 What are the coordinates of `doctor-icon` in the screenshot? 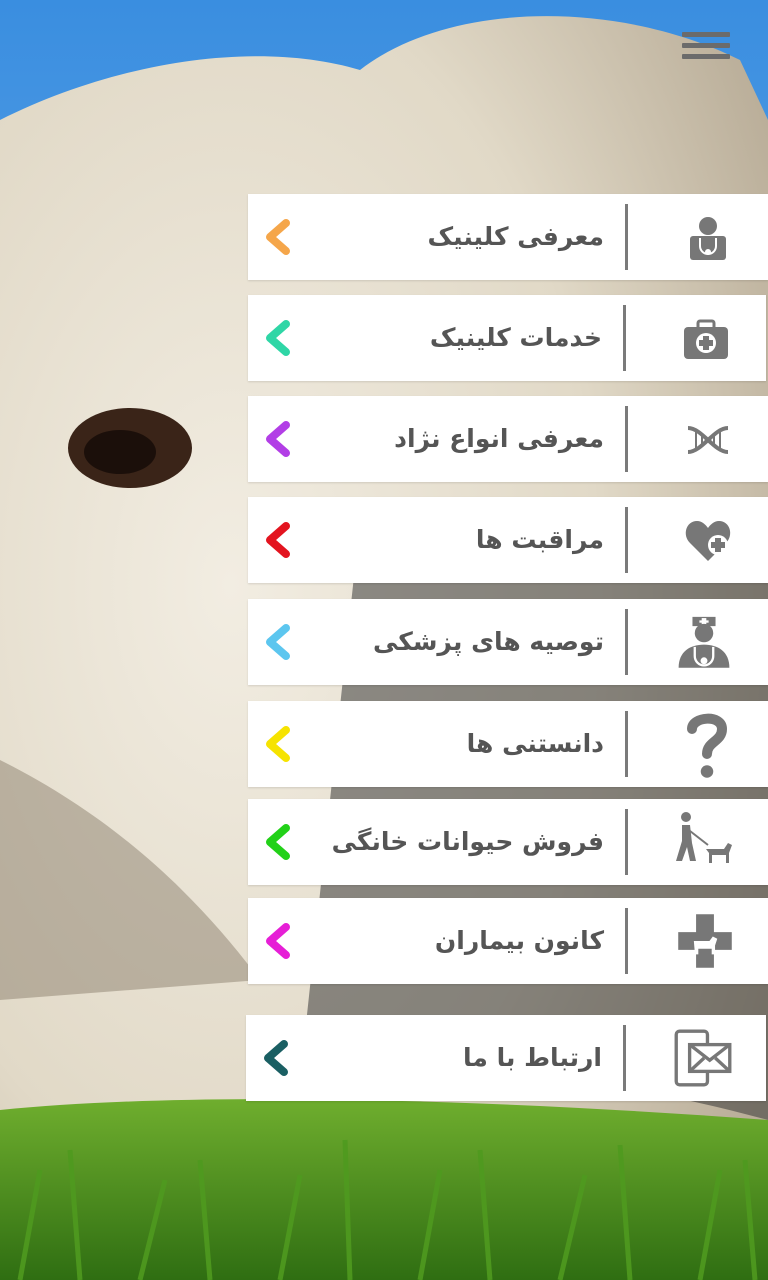 It's located at (704, 640).